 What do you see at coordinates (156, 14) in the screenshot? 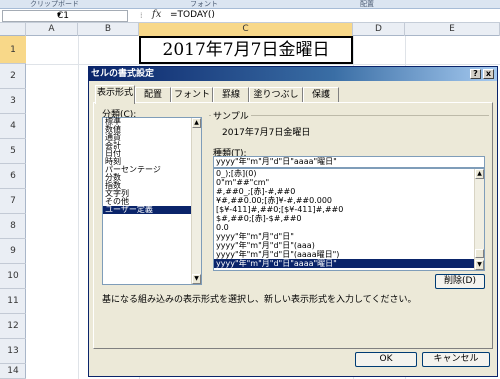
I see `fx-icon: fx` at bounding box center [156, 14].